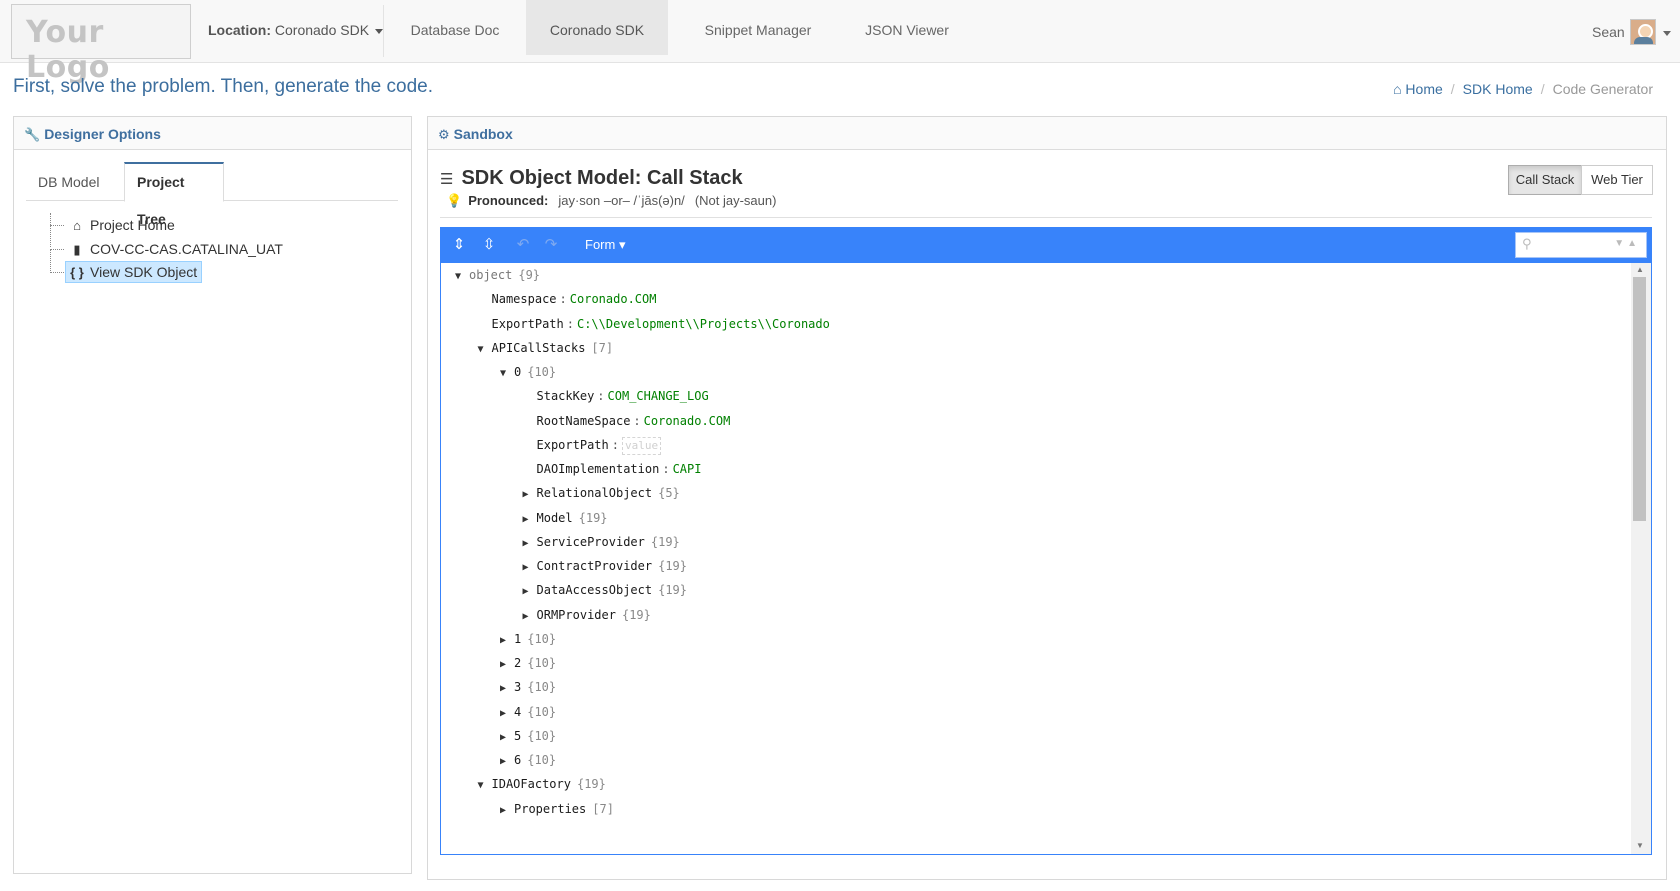 The width and height of the screenshot is (1680, 891). Describe the element at coordinates (101, 44) in the screenshot. I see `logo: Your Logo` at that location.